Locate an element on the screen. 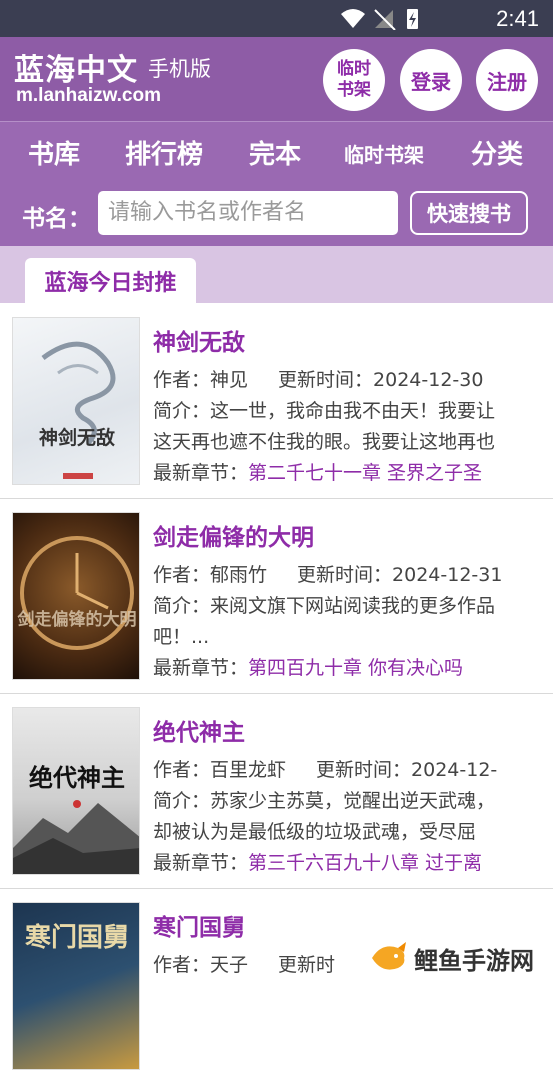  temp-shelf-label-2: 书架 is located at coordinates (354, 90).